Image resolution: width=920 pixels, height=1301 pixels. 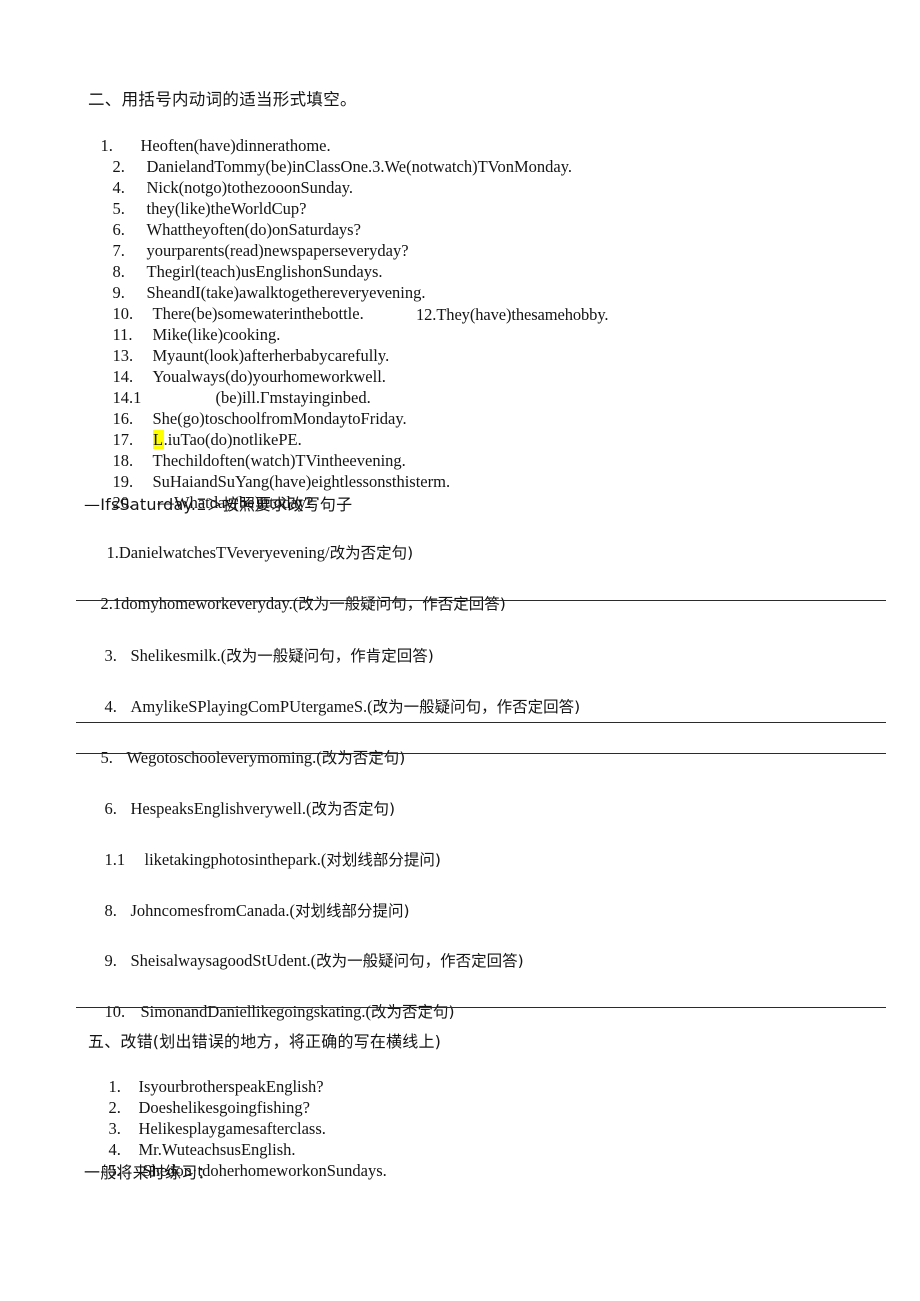 What do you see at coordinates (115, 859) in the screenshot?
I see `item-number: 1.1` at bounding box center [115, 859].